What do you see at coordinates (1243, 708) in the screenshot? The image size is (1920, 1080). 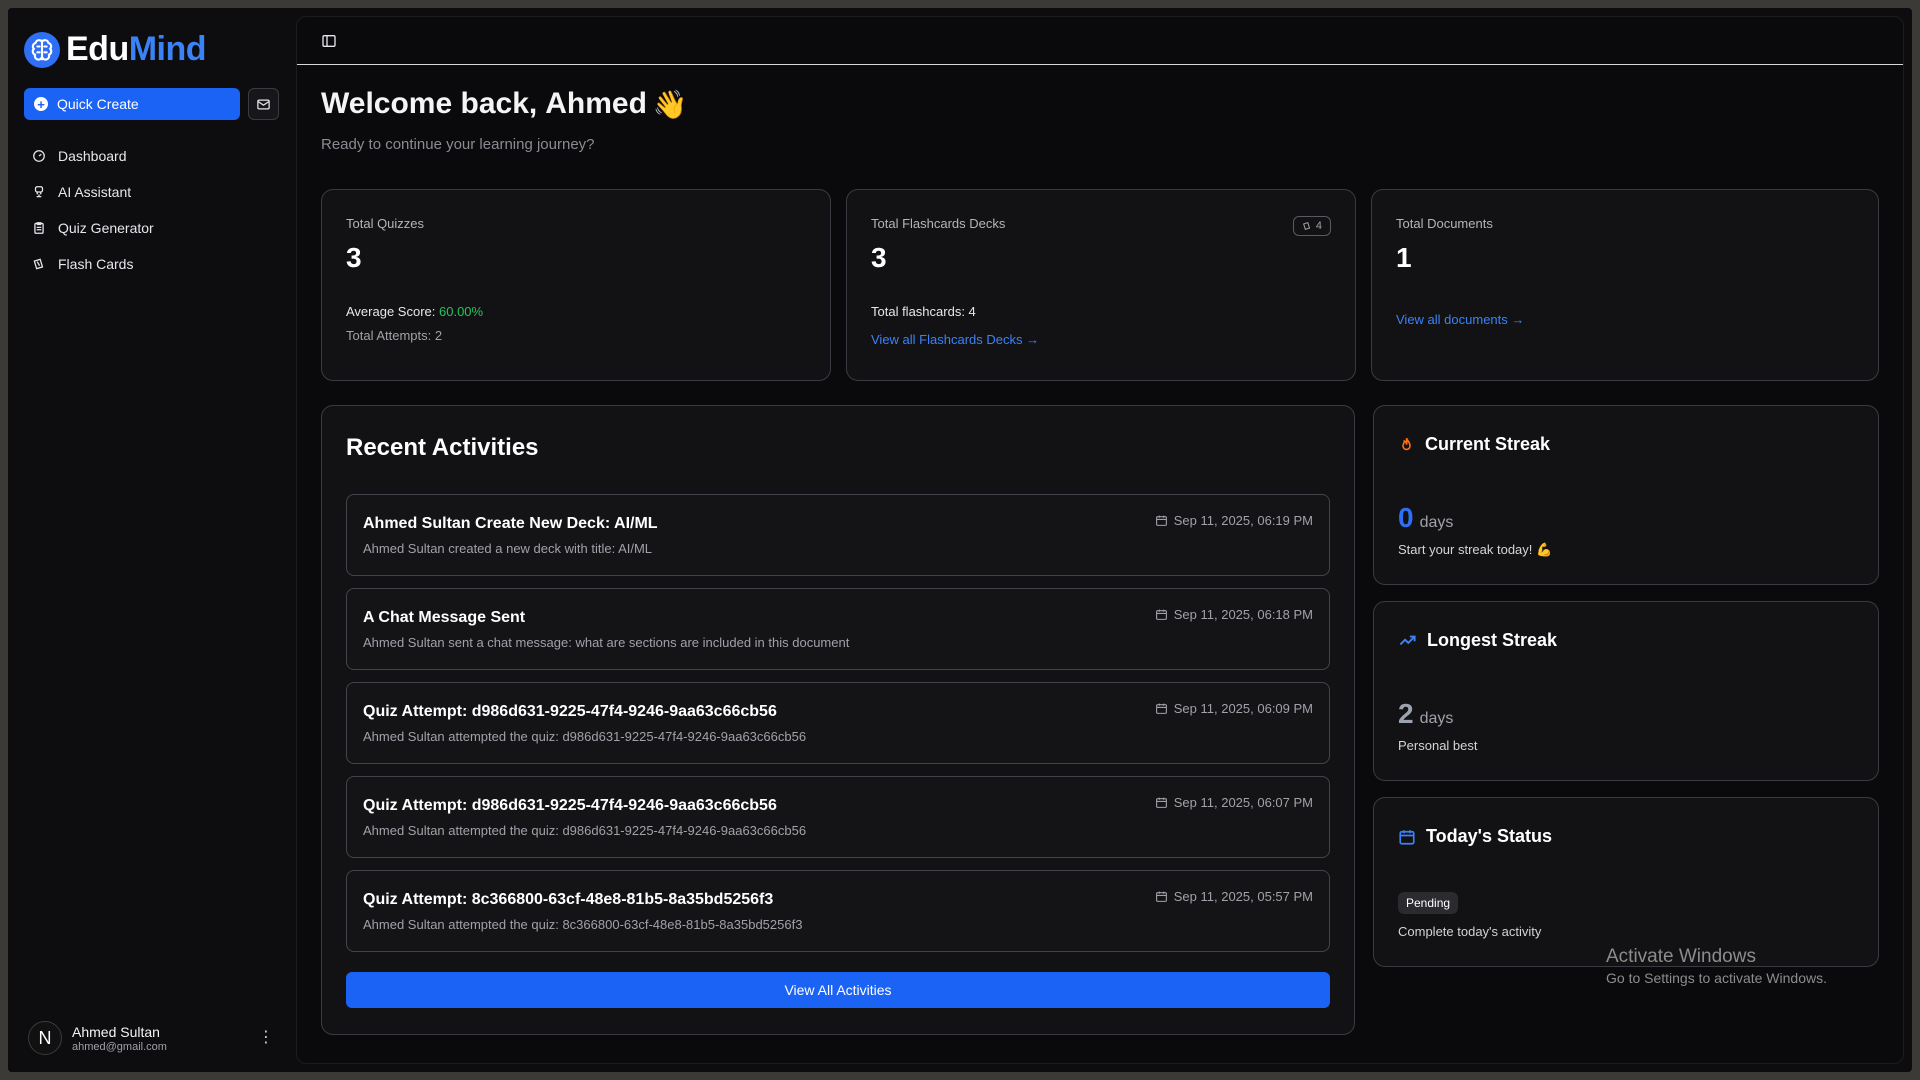 I see `activity-timestamp: Sep 11, 2025, 06:09 PM` at bounding box center [1243, 708].